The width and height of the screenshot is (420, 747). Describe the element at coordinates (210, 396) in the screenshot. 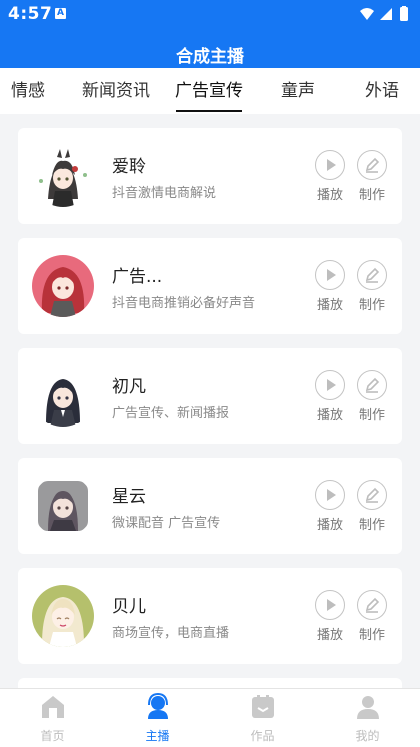

I see `anchor-card: 初凡 广告宣传、新闻播报 播放 制作` at that location.